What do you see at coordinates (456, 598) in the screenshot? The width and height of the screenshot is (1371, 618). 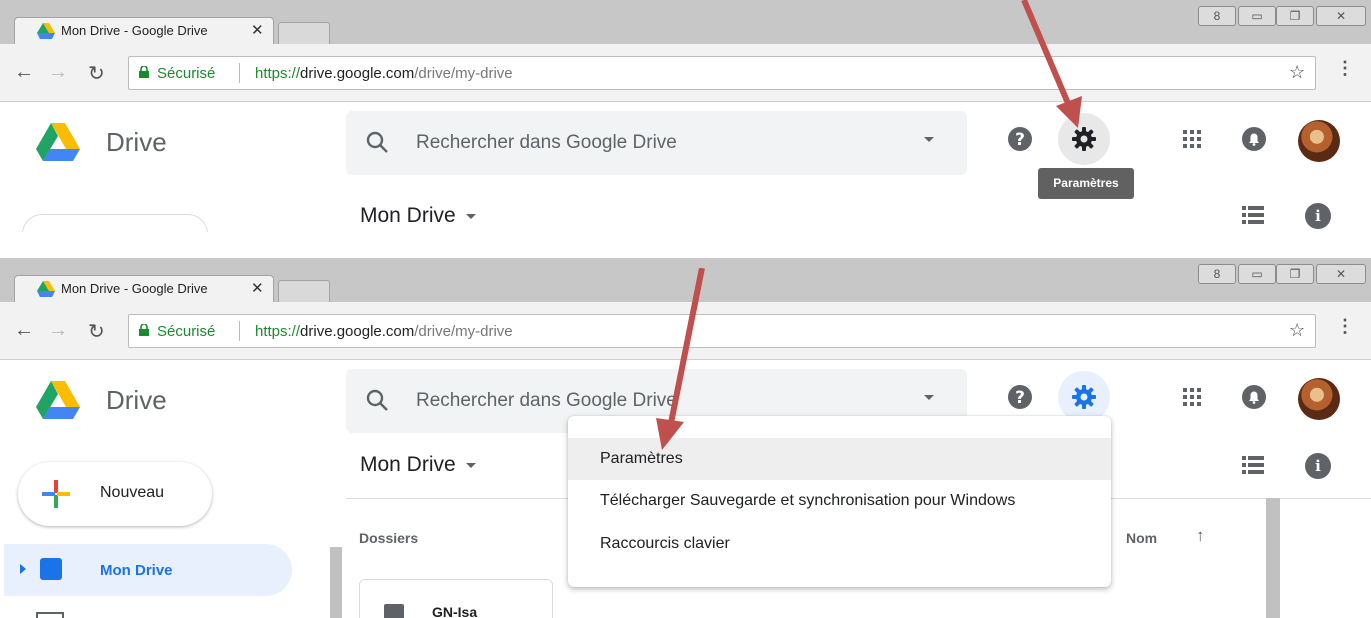 I see `folder-card: GN-Isa` at bounding box center [456, 598].